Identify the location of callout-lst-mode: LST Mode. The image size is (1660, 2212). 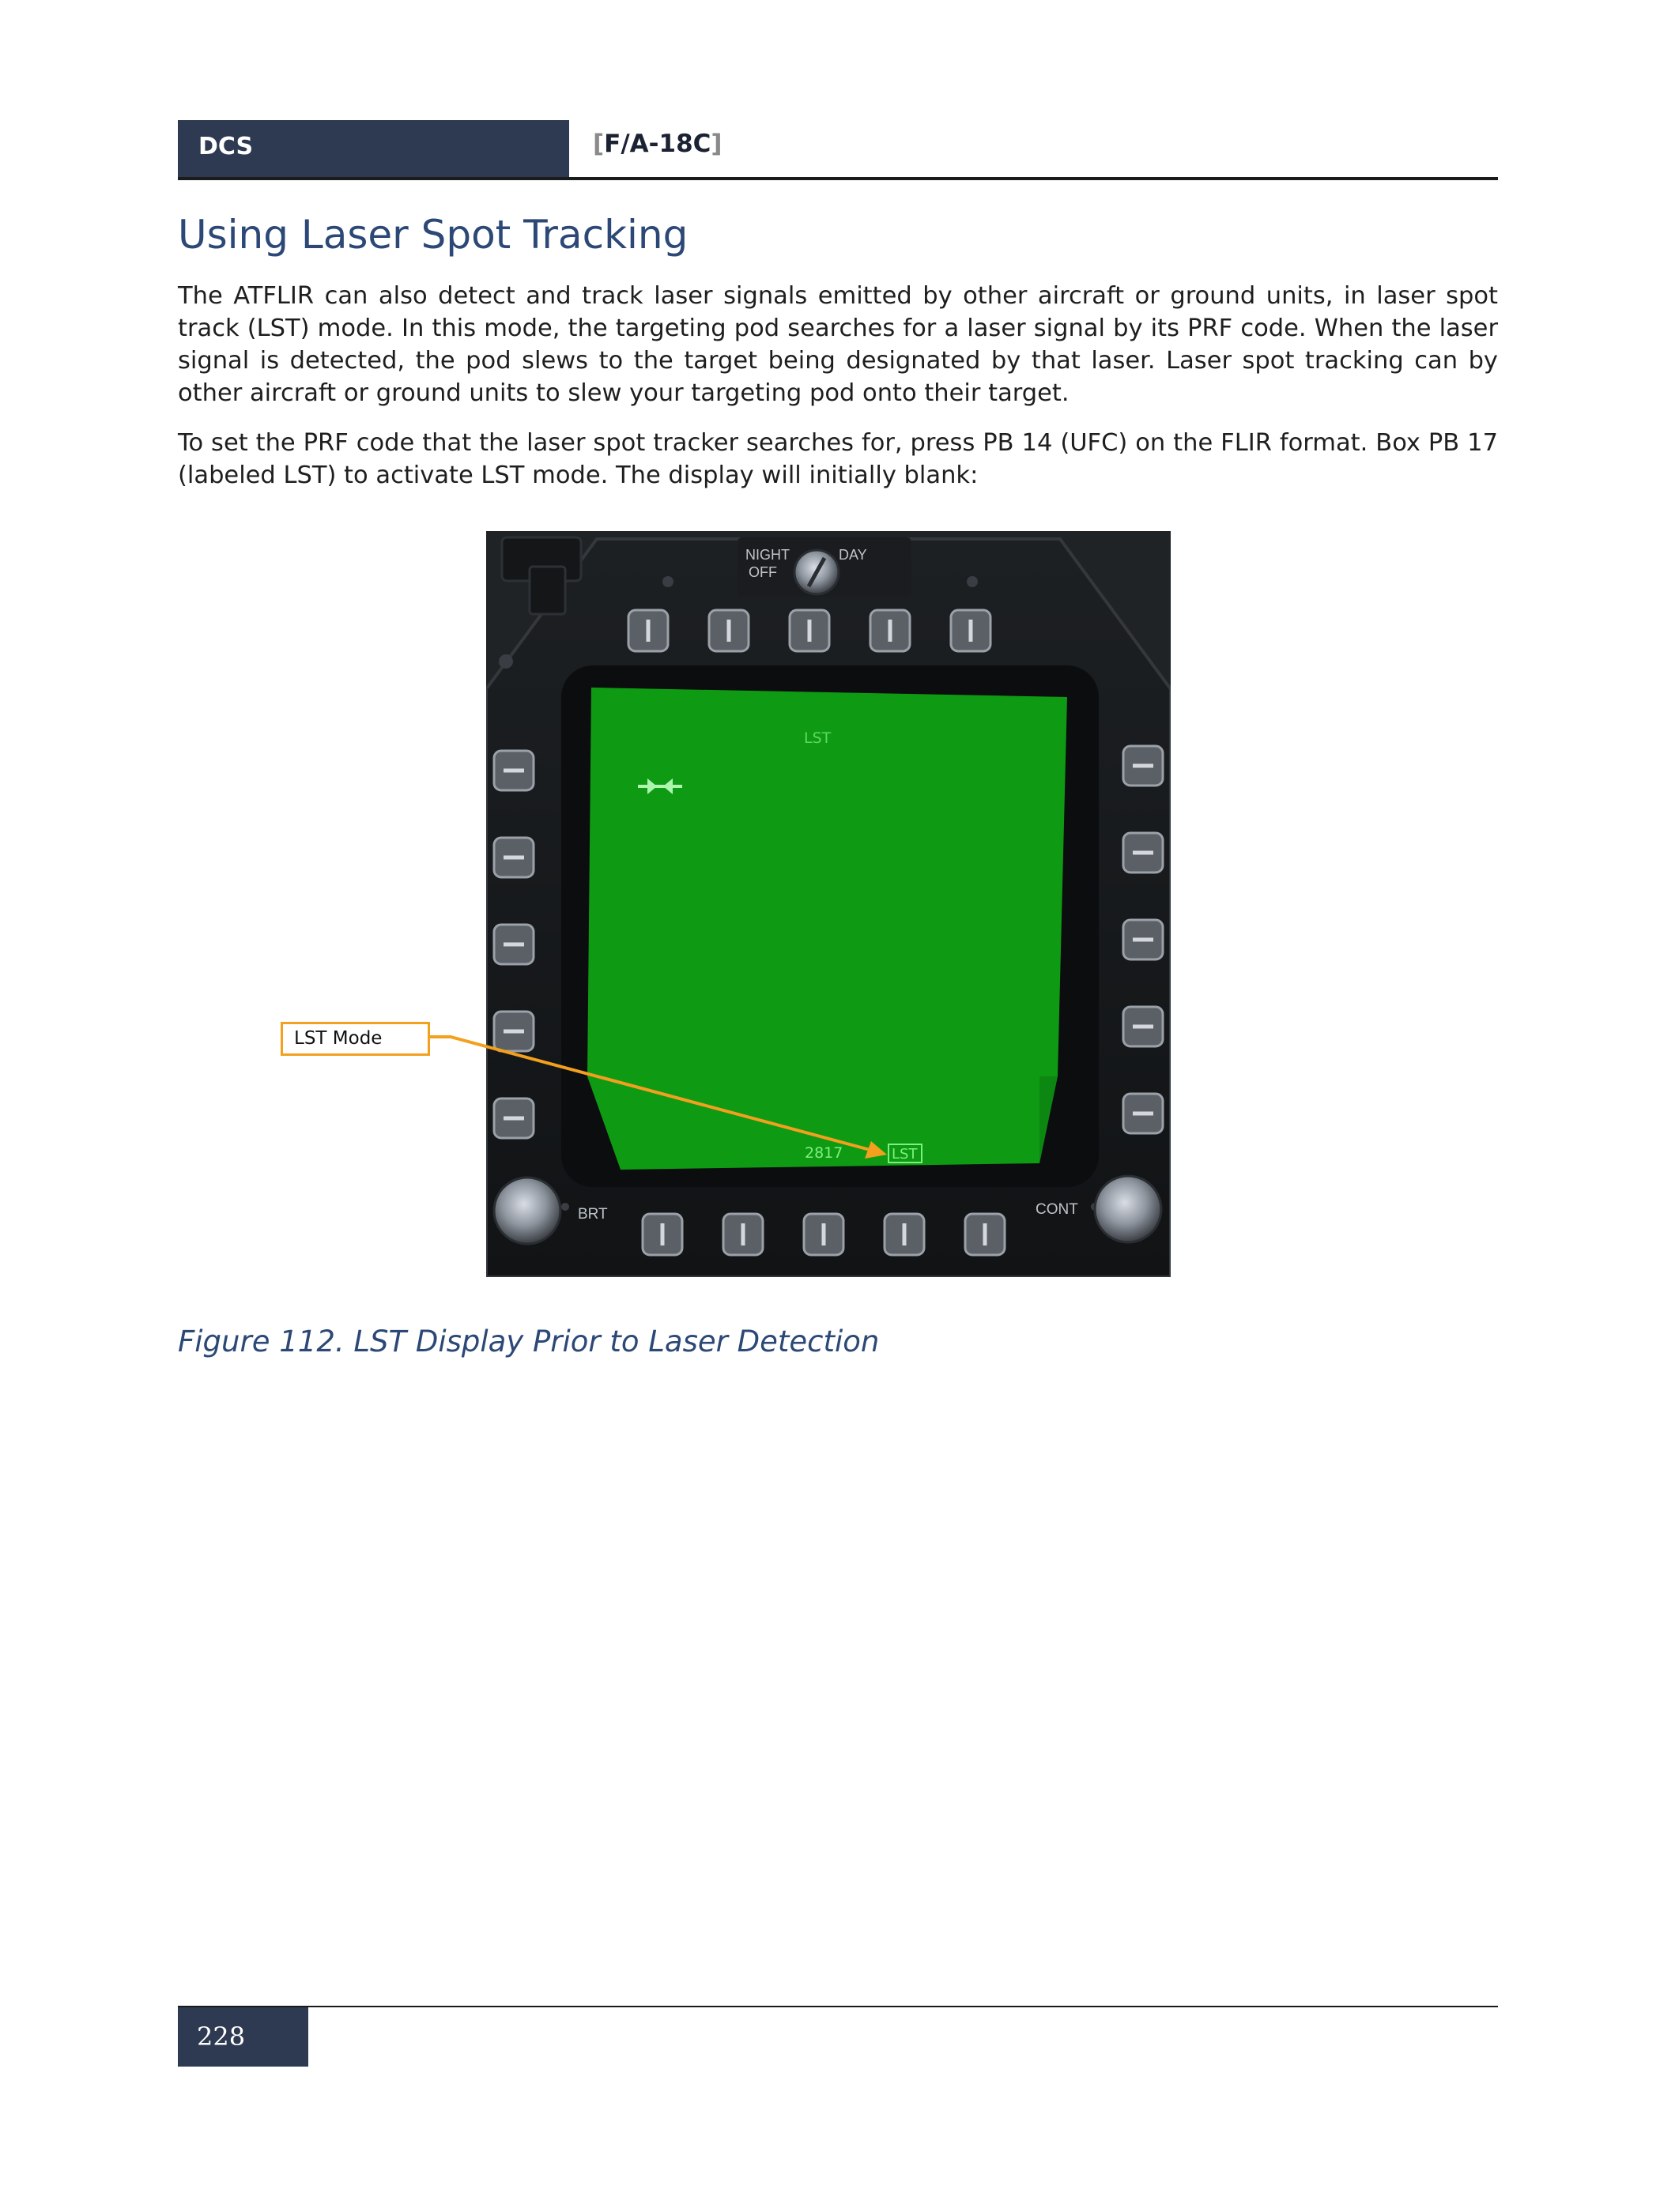
(355, 1039).